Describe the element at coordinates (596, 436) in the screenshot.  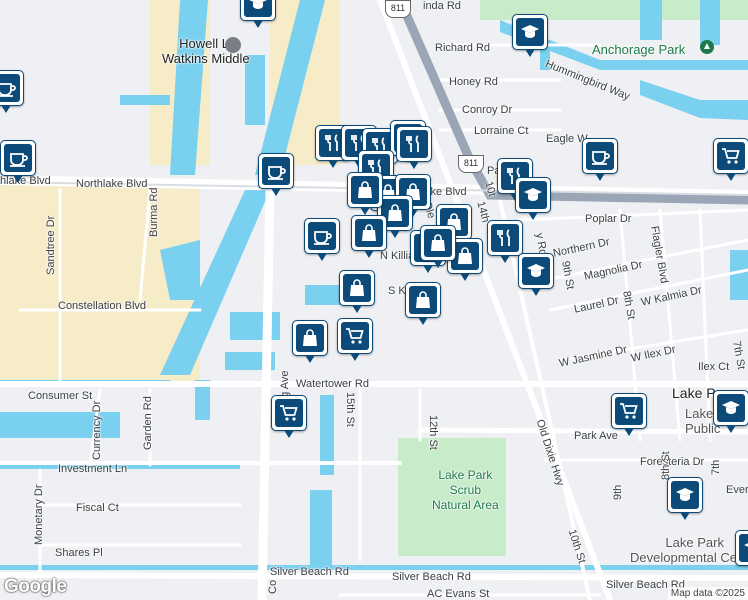
I see `street-label-park-ave: Park Ave` at that location.